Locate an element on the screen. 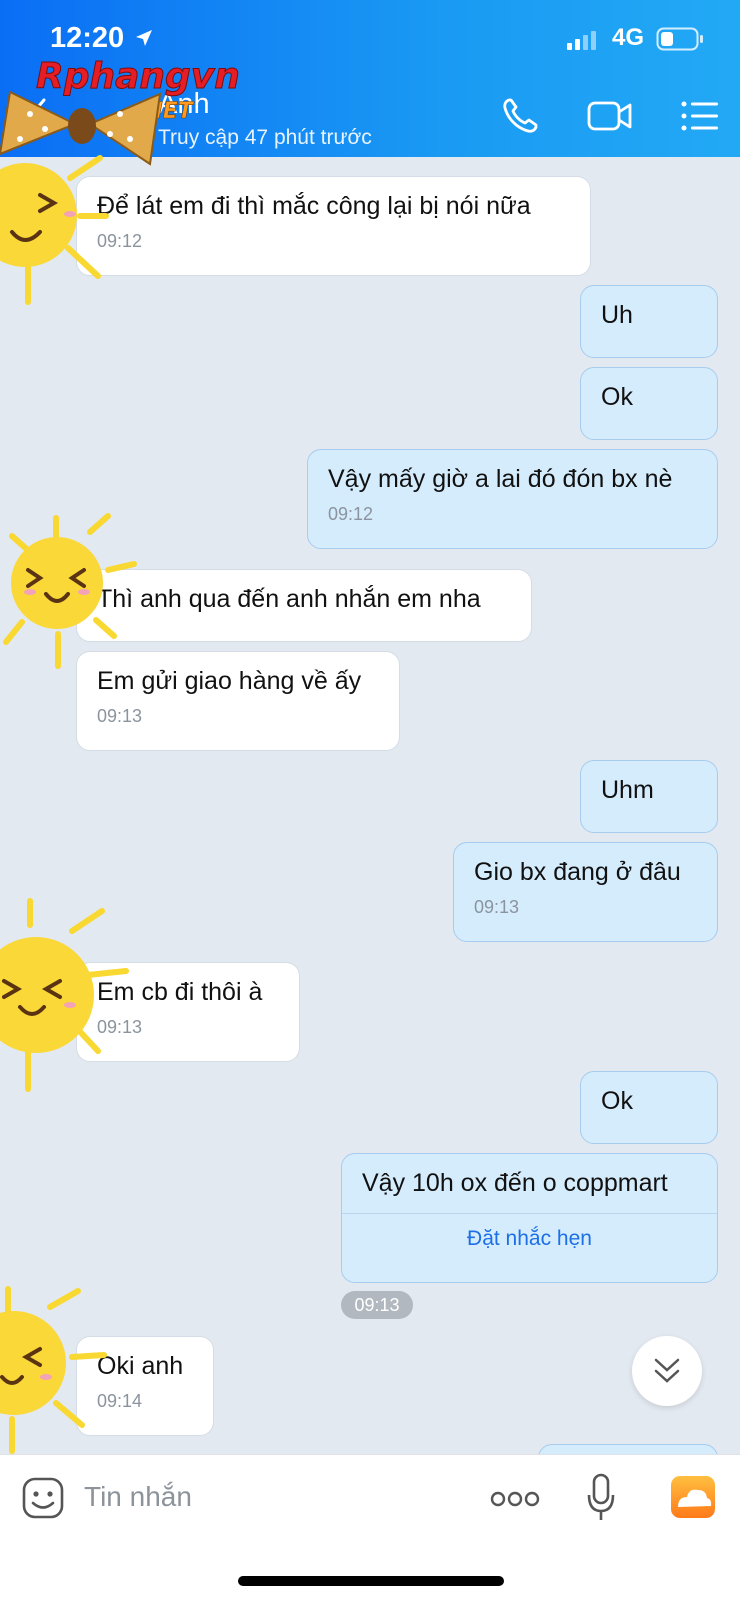 Image resolution: width=740 pixels, height=1601 pixels. battery-icon is located at coordinates (679, 39).